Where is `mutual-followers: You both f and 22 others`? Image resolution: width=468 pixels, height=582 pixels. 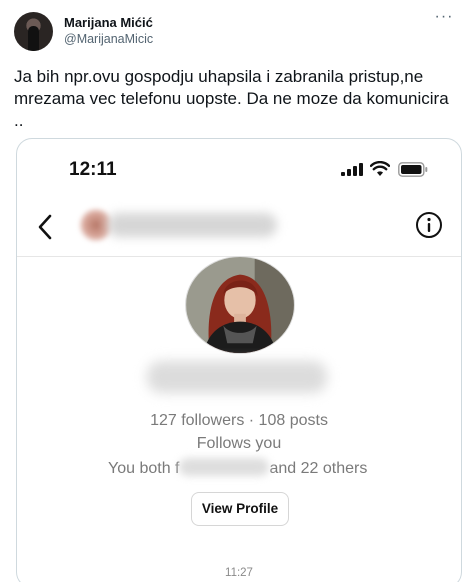
mutual-followers: You both f and 22 others is located at coordinates (243, 468).